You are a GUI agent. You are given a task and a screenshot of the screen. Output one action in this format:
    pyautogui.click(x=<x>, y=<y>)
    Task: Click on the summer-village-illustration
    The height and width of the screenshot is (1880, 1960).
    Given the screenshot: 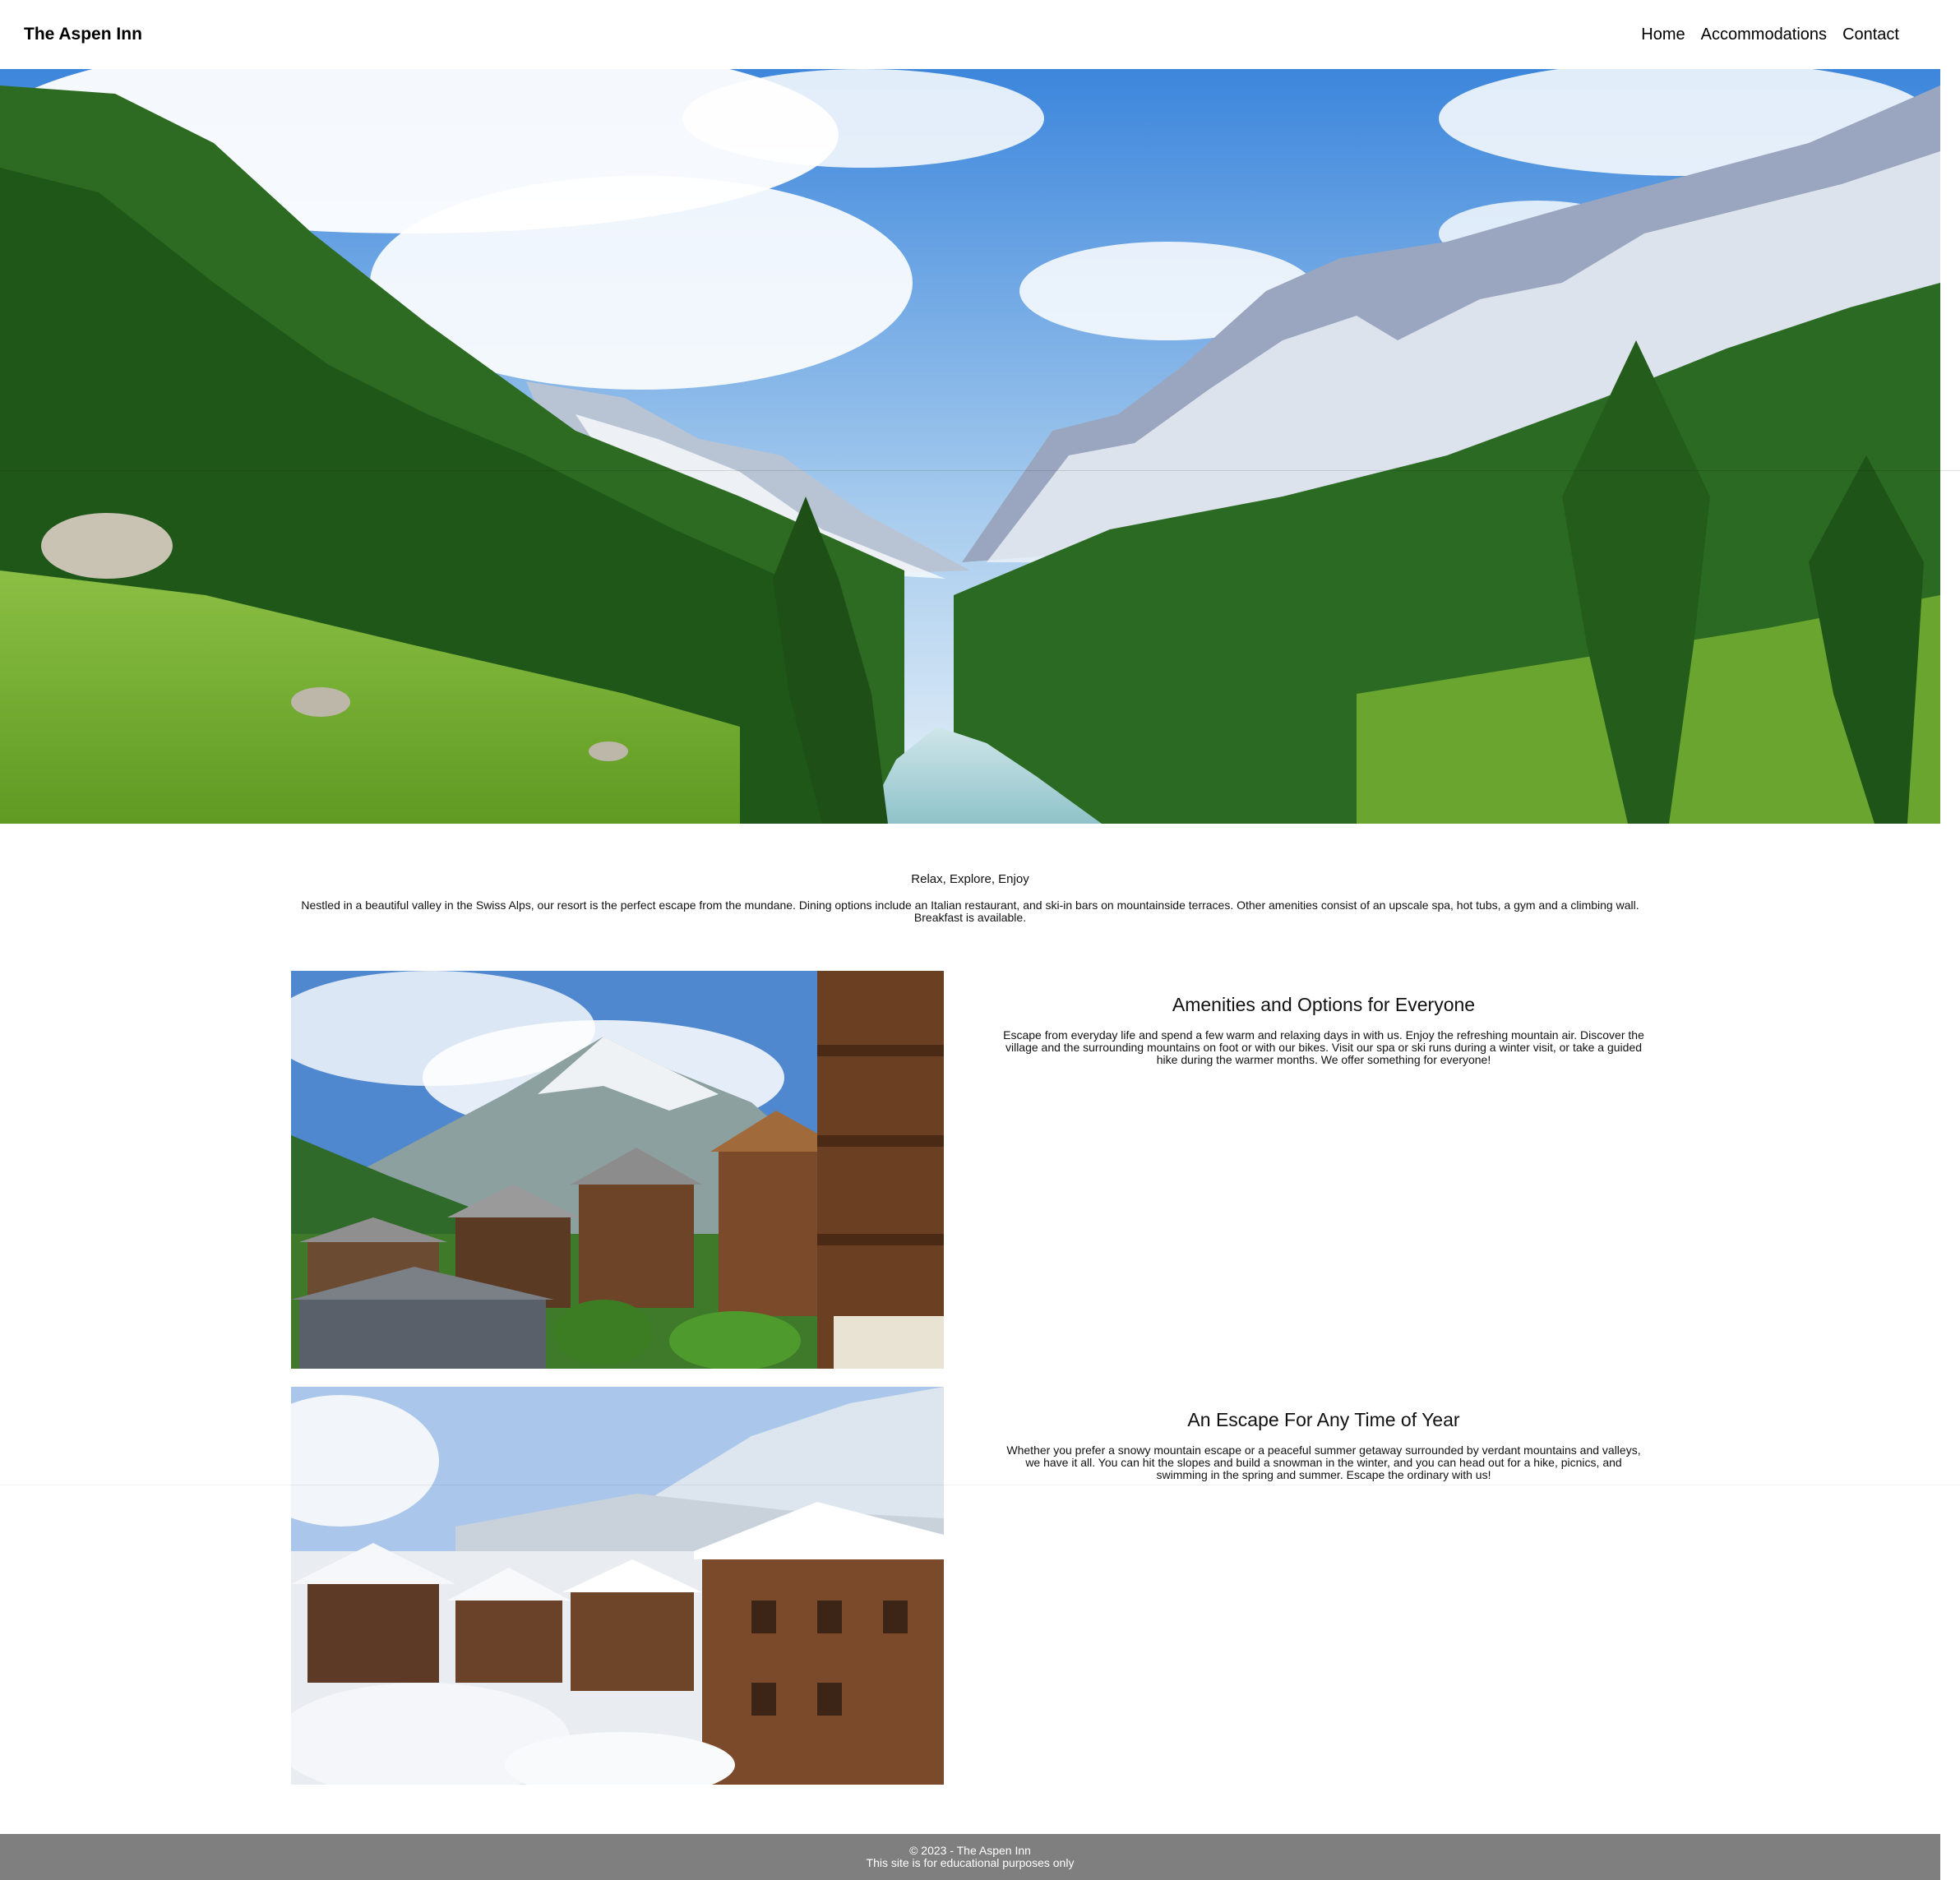 What is the action you would take?
    pyautogui.click(x=617, y=1170)
    